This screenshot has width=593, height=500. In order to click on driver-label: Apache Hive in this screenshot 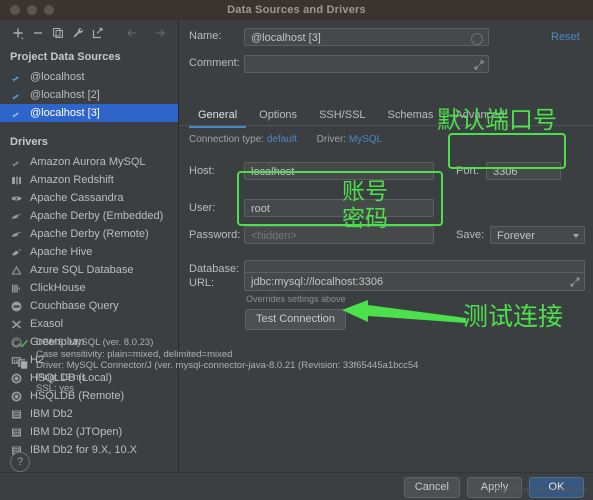, I will do `click(61, 252)`.